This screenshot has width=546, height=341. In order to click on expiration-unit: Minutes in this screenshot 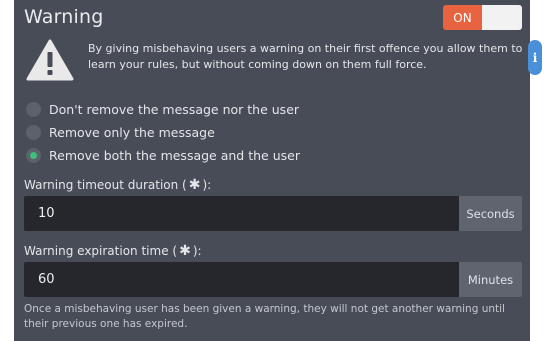, I will do `click(490, 279)`.